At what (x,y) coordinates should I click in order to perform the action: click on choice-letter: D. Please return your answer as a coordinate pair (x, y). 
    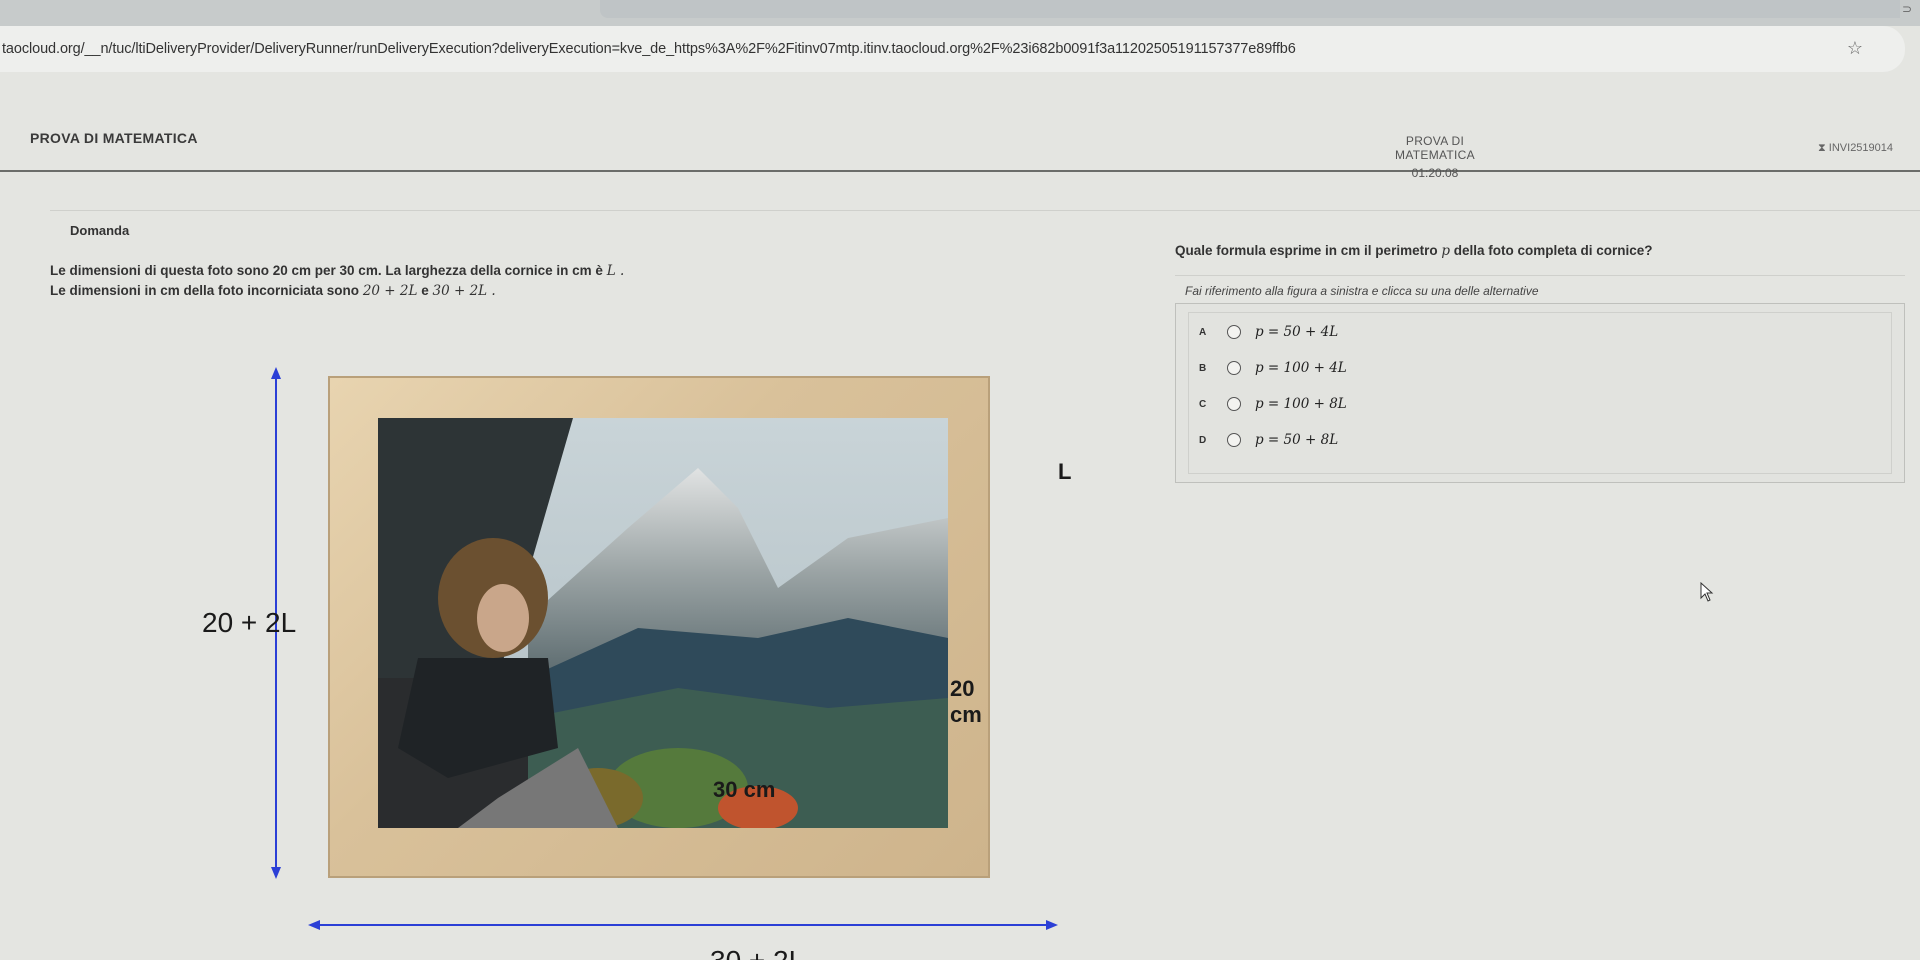
    Looking at the image, I should click on (1203, 440).